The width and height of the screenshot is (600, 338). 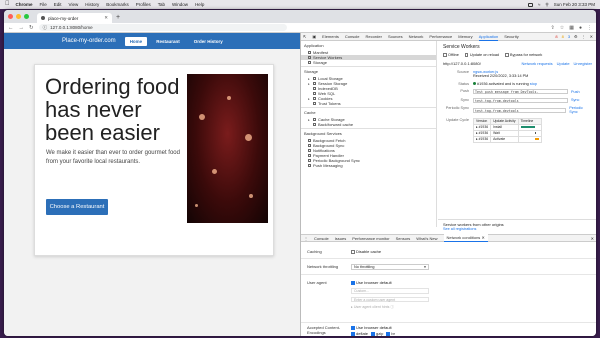 I want to click on drawer-menu-icon: ⋮, so click(x=306, y=238).